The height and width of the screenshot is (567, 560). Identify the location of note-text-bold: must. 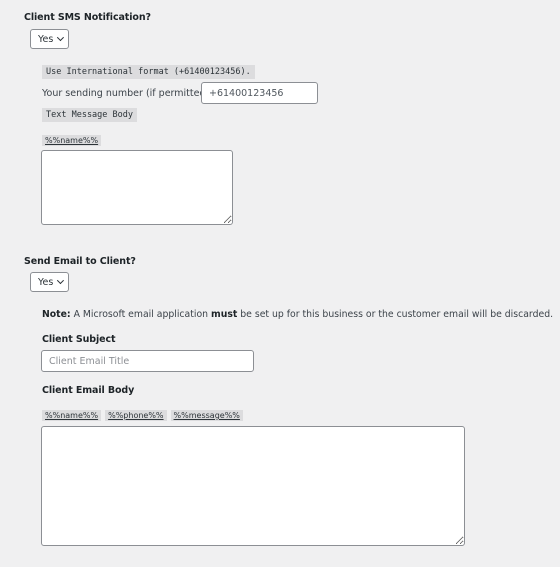
(224, 314).